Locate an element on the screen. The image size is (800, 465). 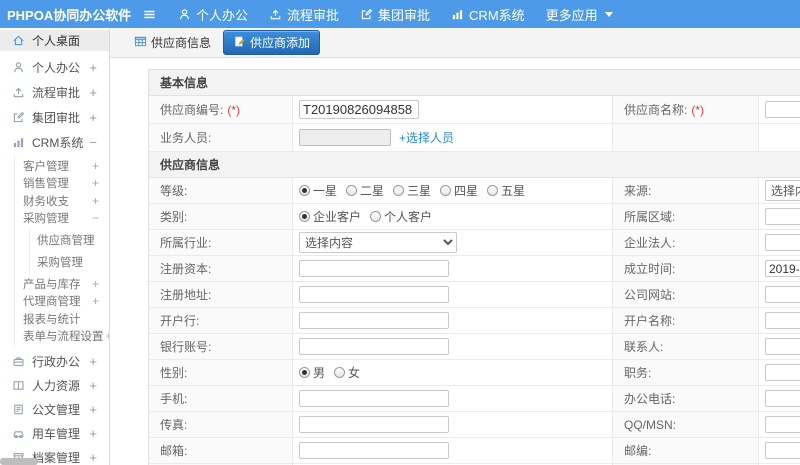
select-staff-link: +选择人员 is located at coordinates (426, 137).